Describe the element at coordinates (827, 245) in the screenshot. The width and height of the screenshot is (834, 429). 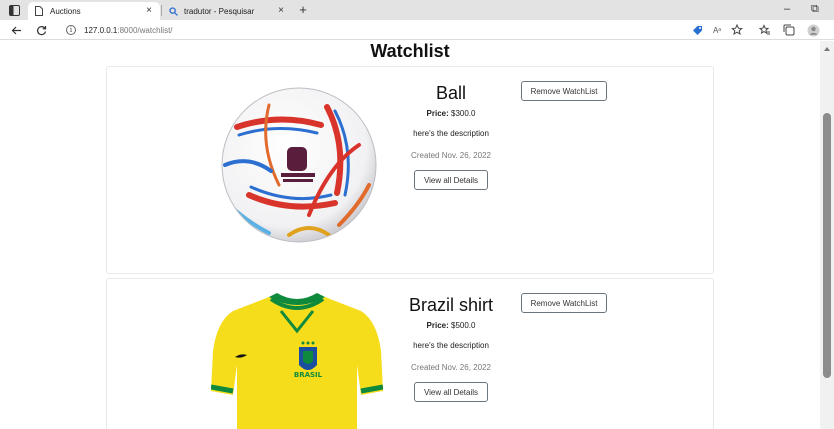
I see `scrollbar-thumb` at that location.